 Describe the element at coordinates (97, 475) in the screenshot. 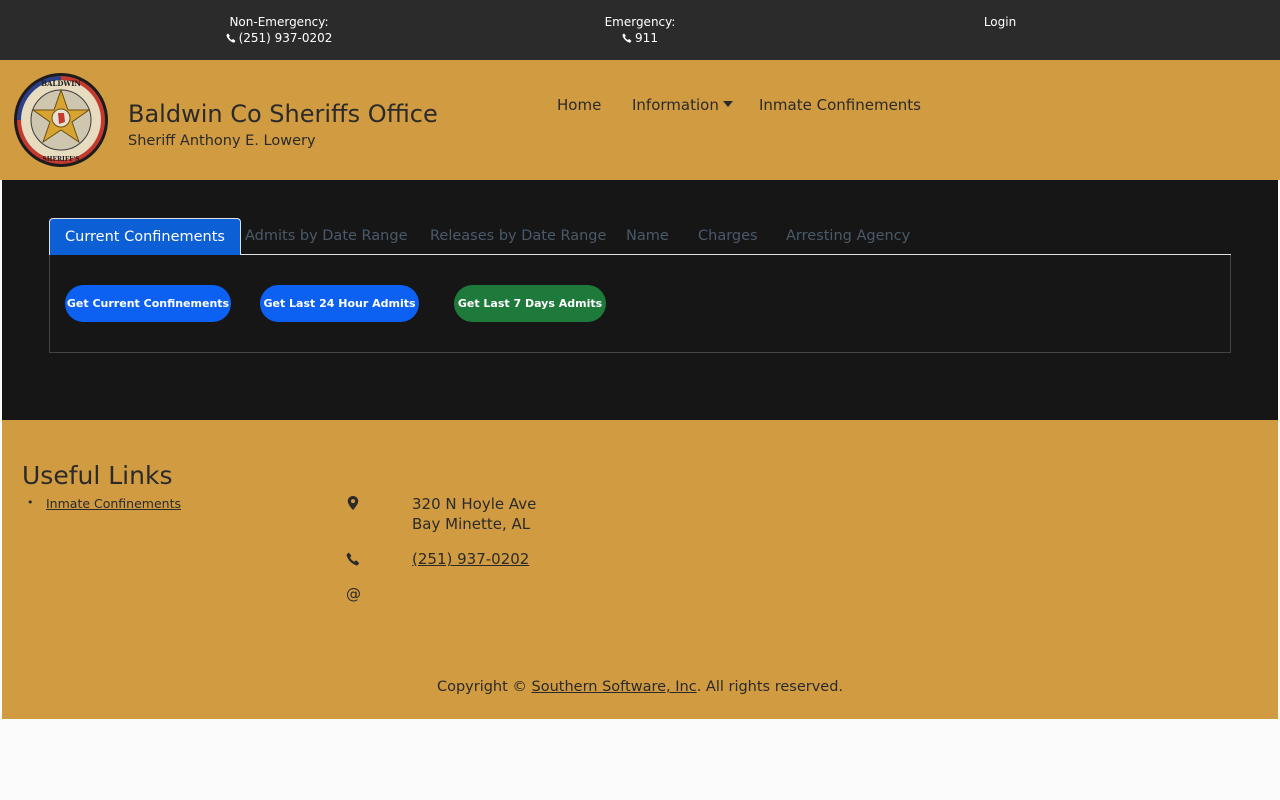

I see `useful-links-heading: Useful Links` at that location.